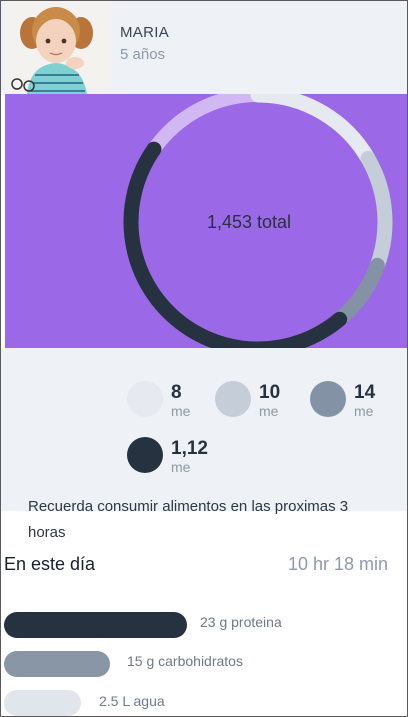  What do you see at coordinates (95, 625) in the screenshot?
I see `protein-bar` at bounding box center [95, 625].